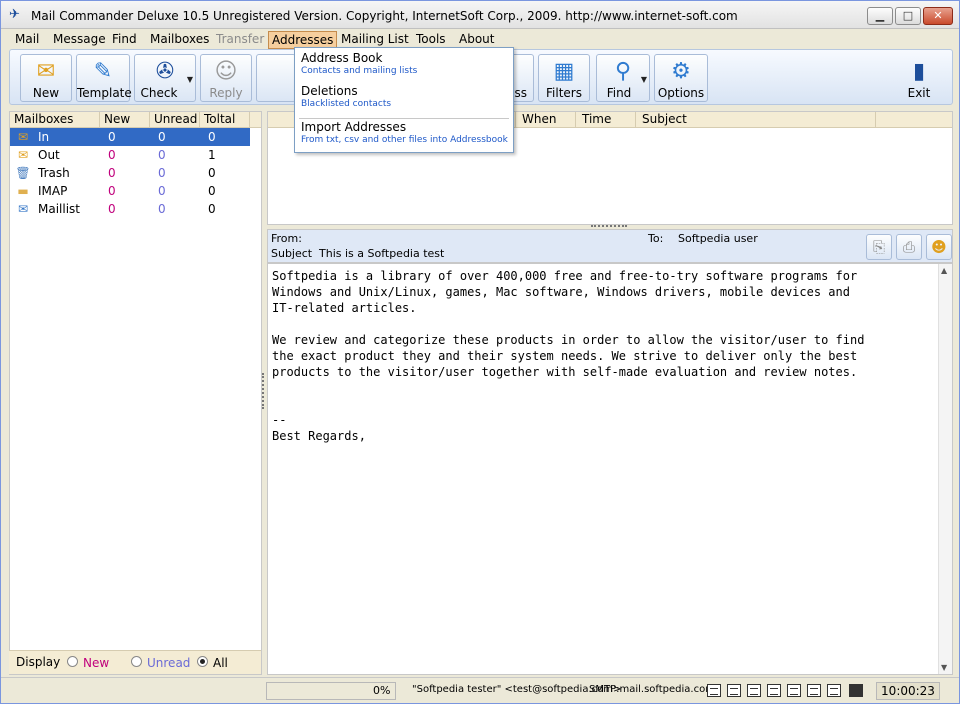 Image resolution: width=960 pixels, height=704 pixels. Describe the element at coordinates (130, 191) in the screenshot. I see `mailbox-row-imap: ▬ IMAP 0 0 0` at that location.